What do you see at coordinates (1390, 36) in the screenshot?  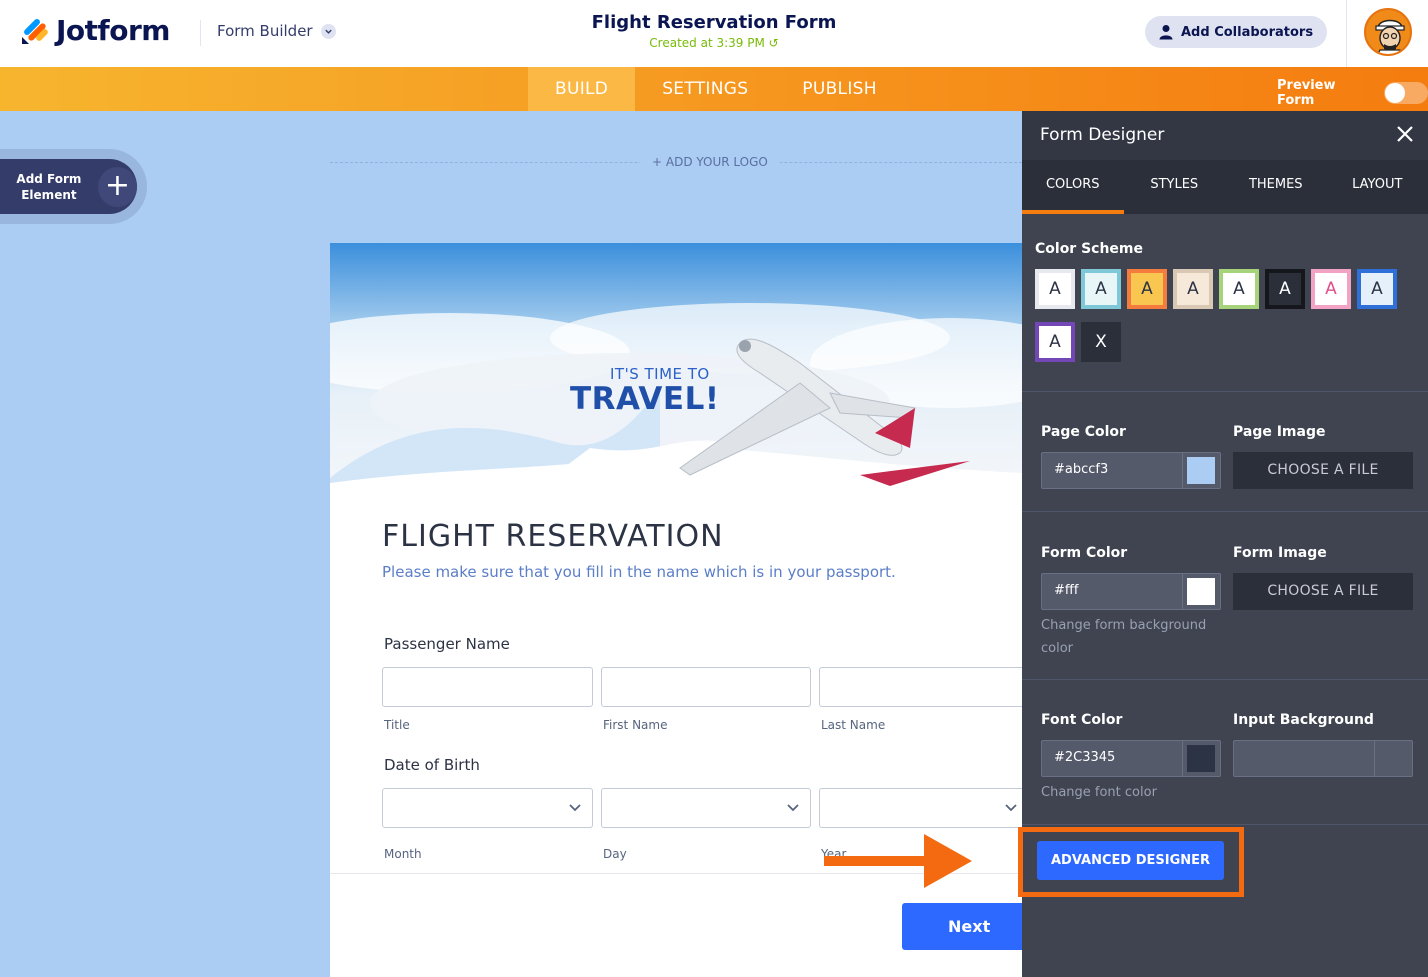 I see `avatar-face-icon` at bounding box center [1390, 36].